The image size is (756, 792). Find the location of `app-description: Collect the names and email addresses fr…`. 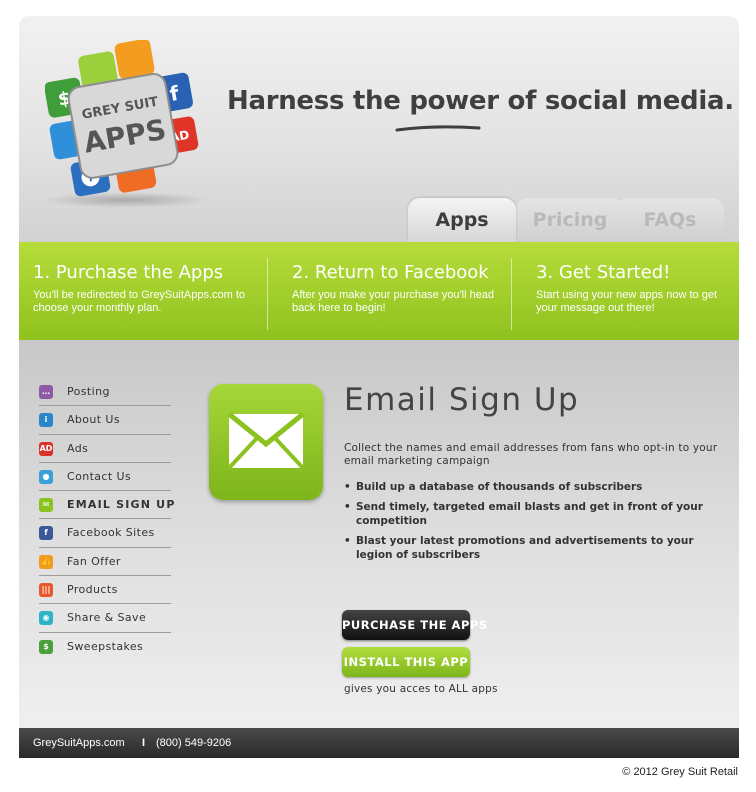

app-description: Collect the names and email addresses fr… is located at coordinates (531, 454).